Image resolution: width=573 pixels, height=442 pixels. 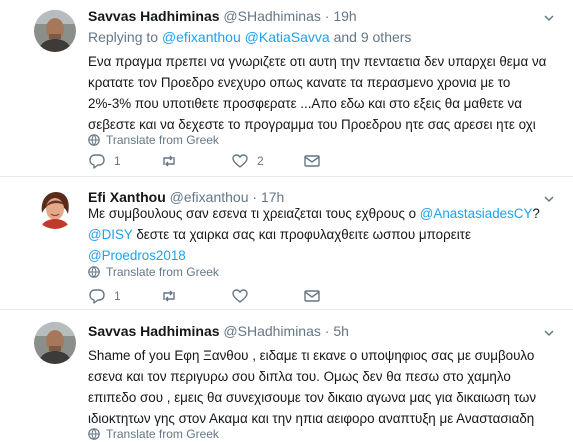 I want to click on like-count: 2, so click(x=260, y=161).